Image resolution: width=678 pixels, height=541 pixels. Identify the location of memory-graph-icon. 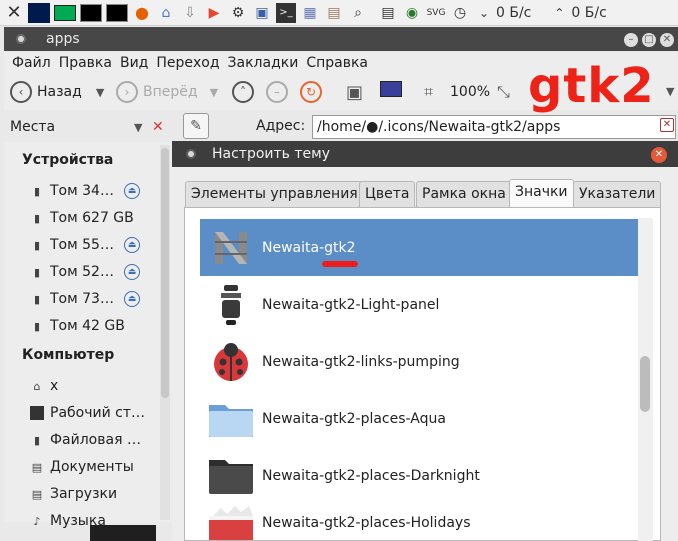
(65, 12).